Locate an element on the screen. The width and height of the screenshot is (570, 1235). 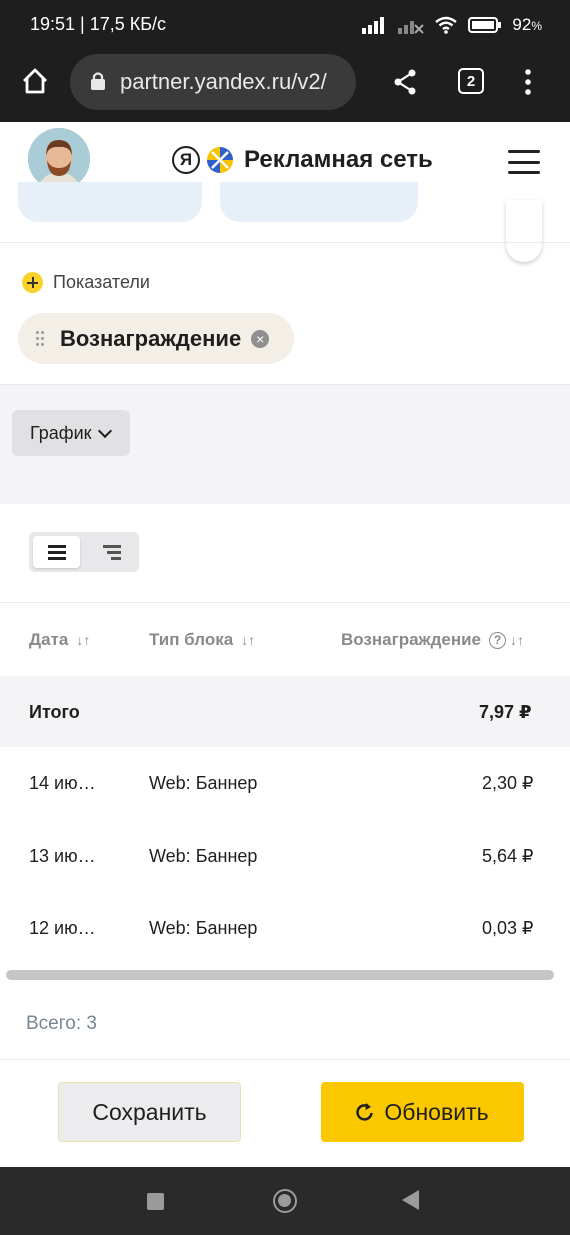
brand-name: Рекламная сеть is located at coordinates (338, 159).